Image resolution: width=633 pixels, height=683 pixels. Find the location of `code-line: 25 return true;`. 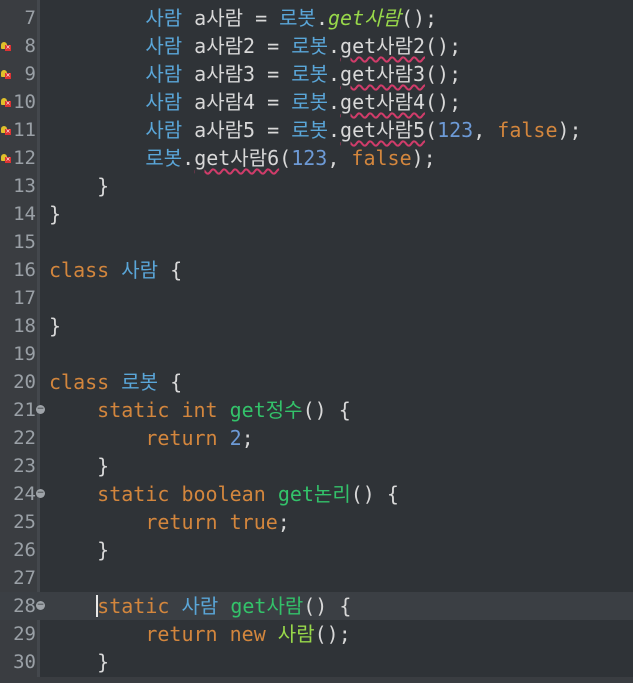

code-line: 25 return true; is located at coordinates (316, 522).